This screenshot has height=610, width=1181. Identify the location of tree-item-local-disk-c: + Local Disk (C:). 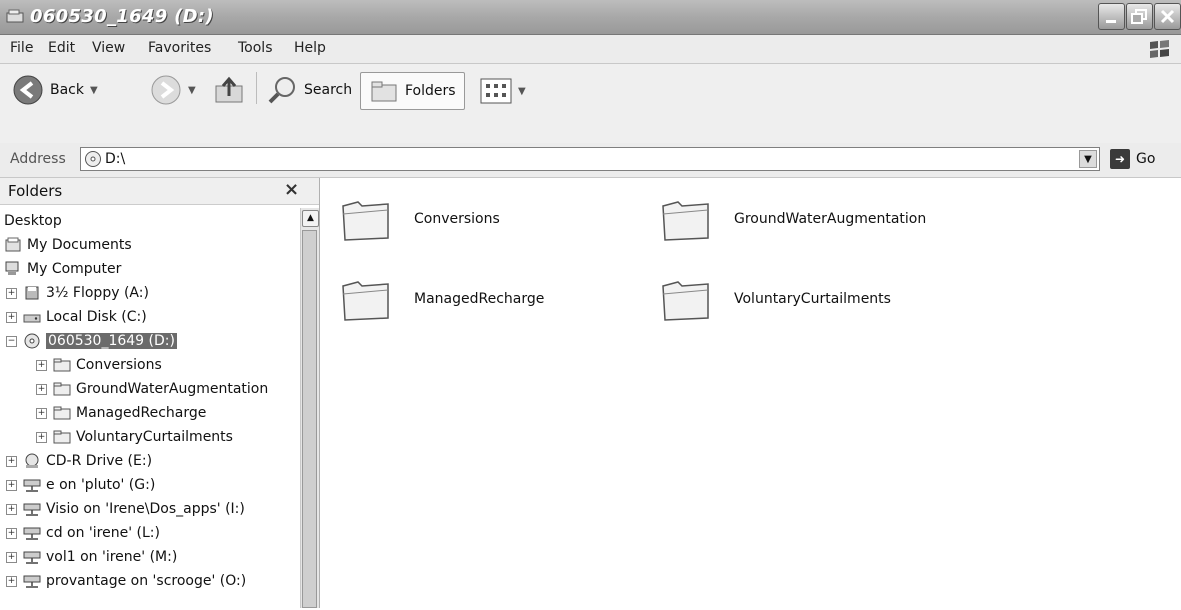
(76, 317).